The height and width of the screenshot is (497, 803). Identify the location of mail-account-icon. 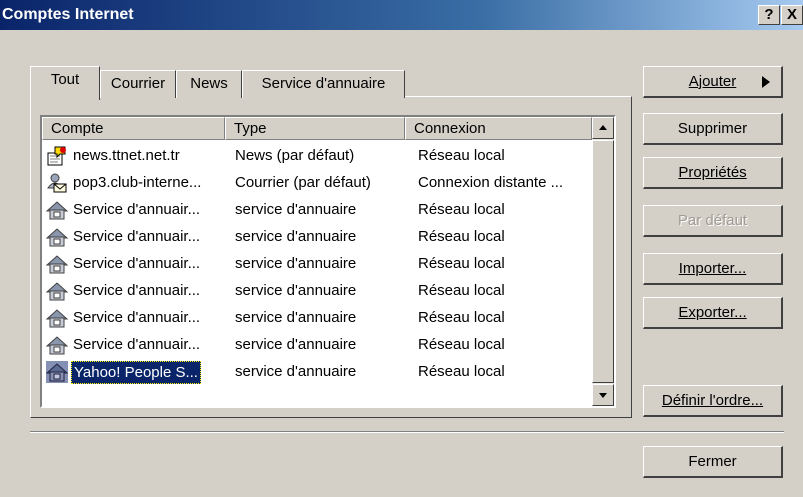
(57, 183).